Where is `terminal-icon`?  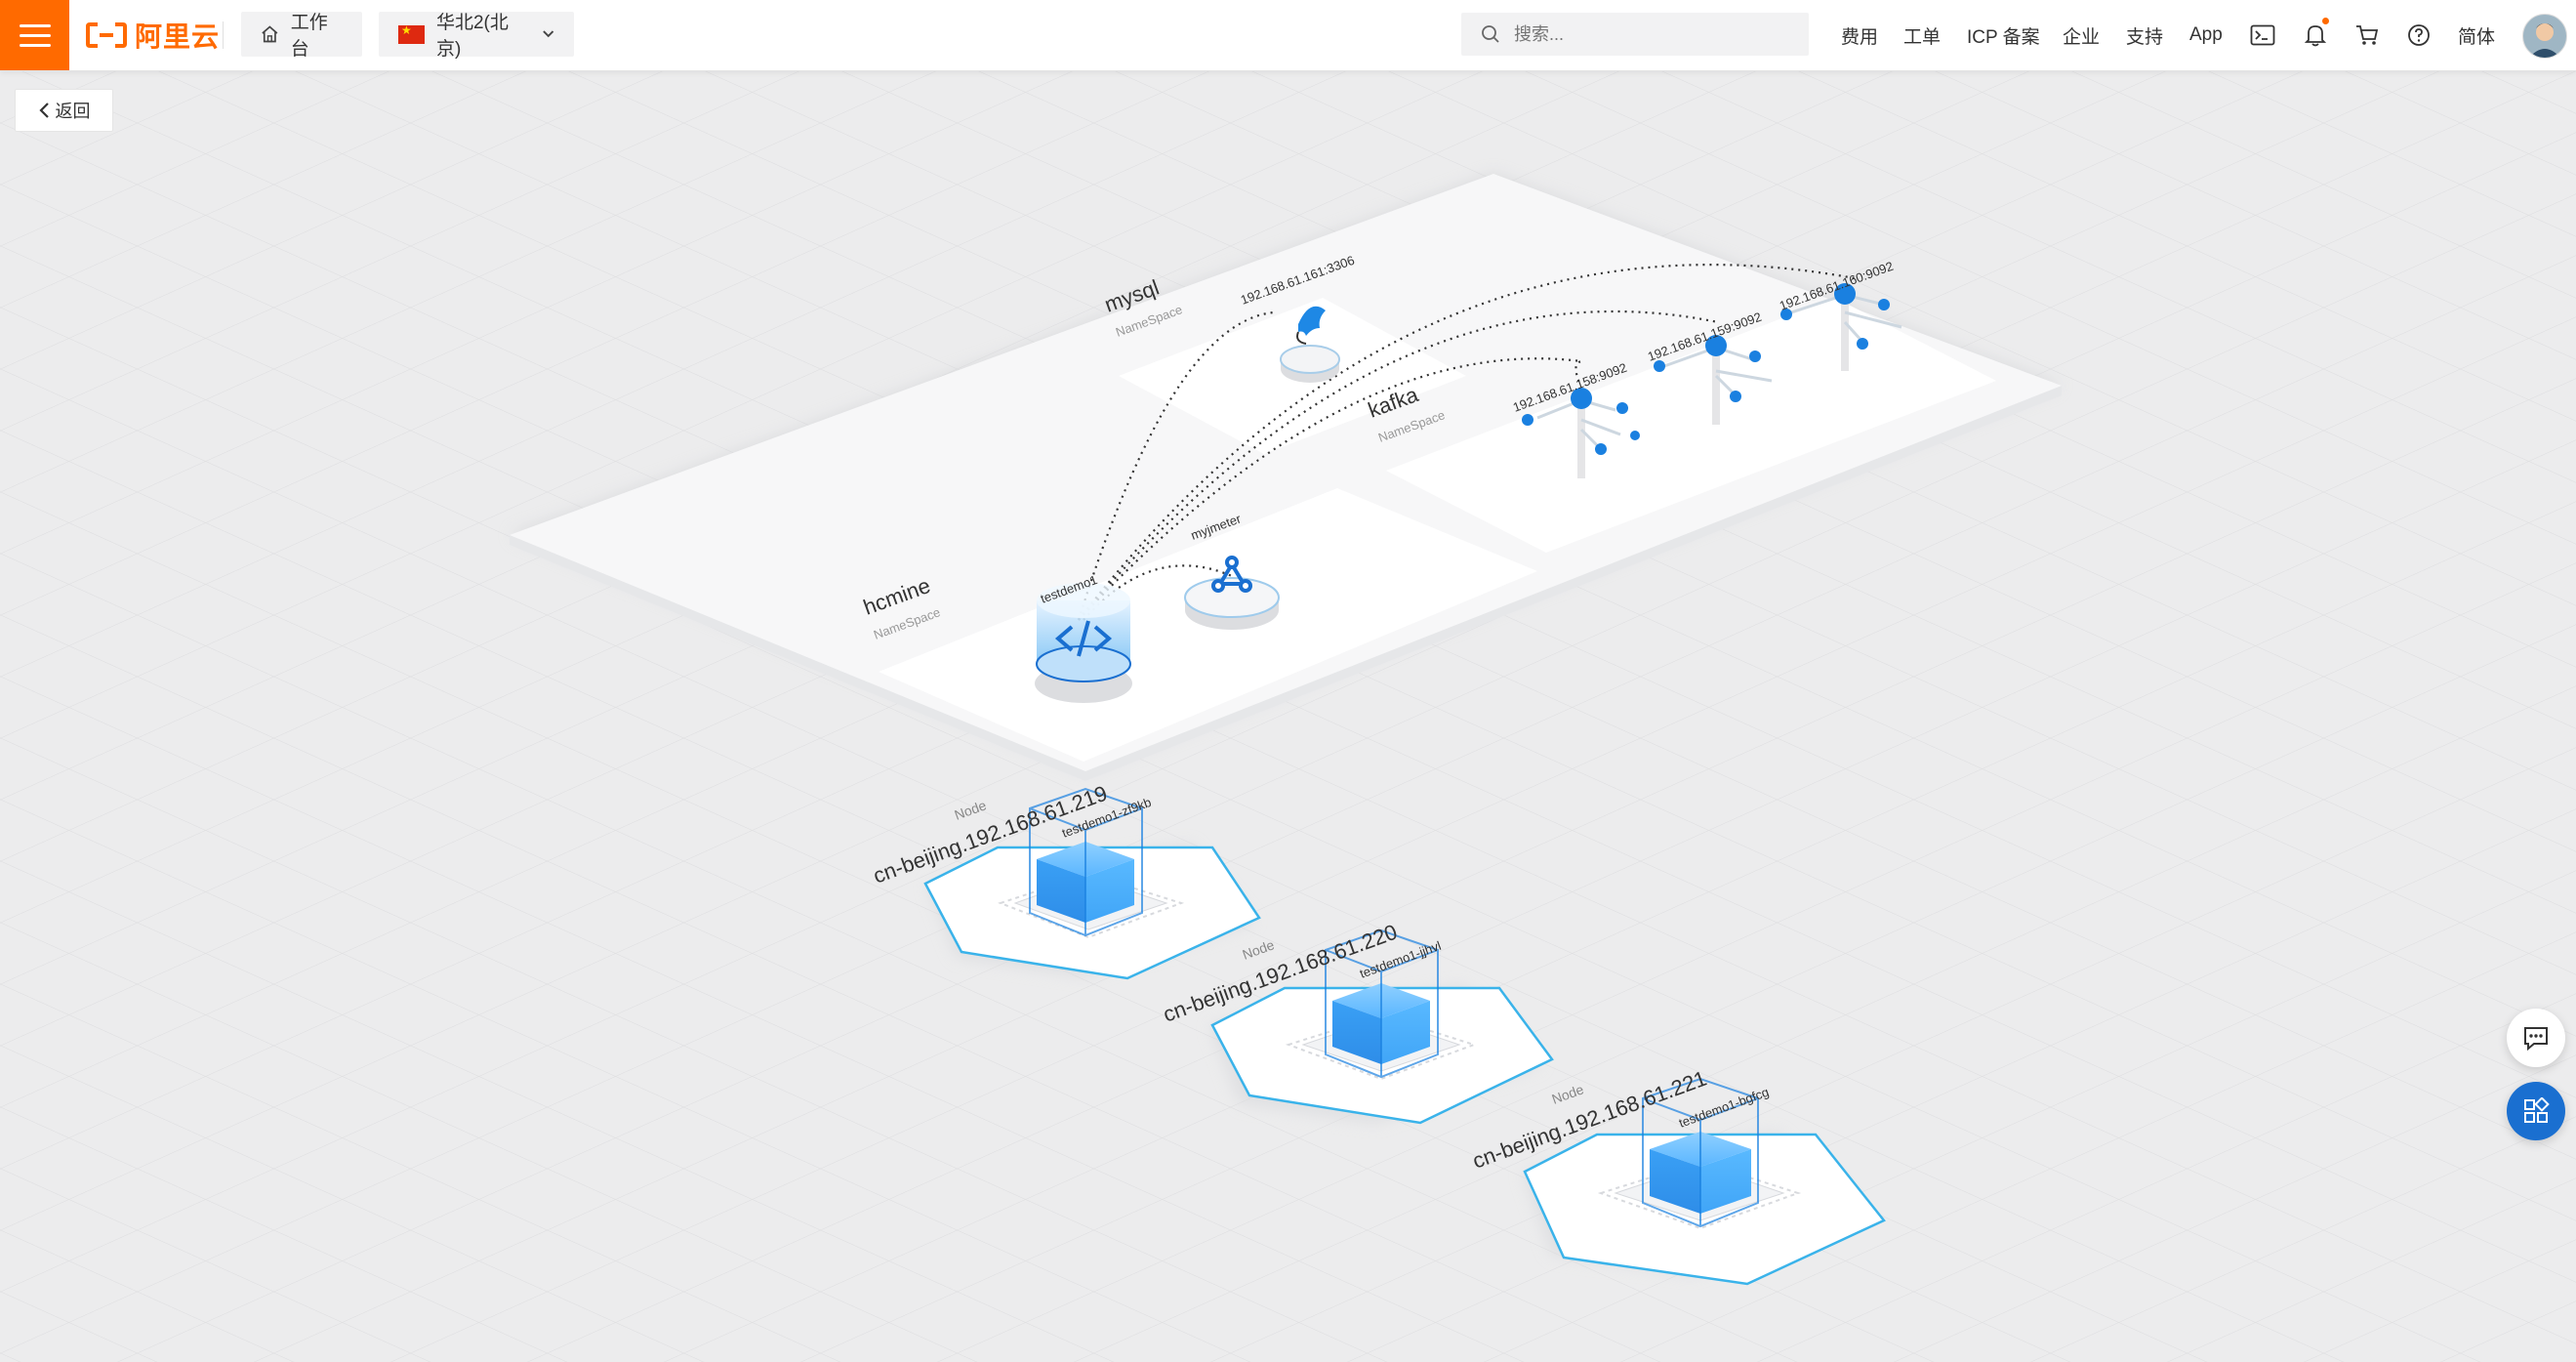 terminal-icon is located at coordinates (2262, 35).